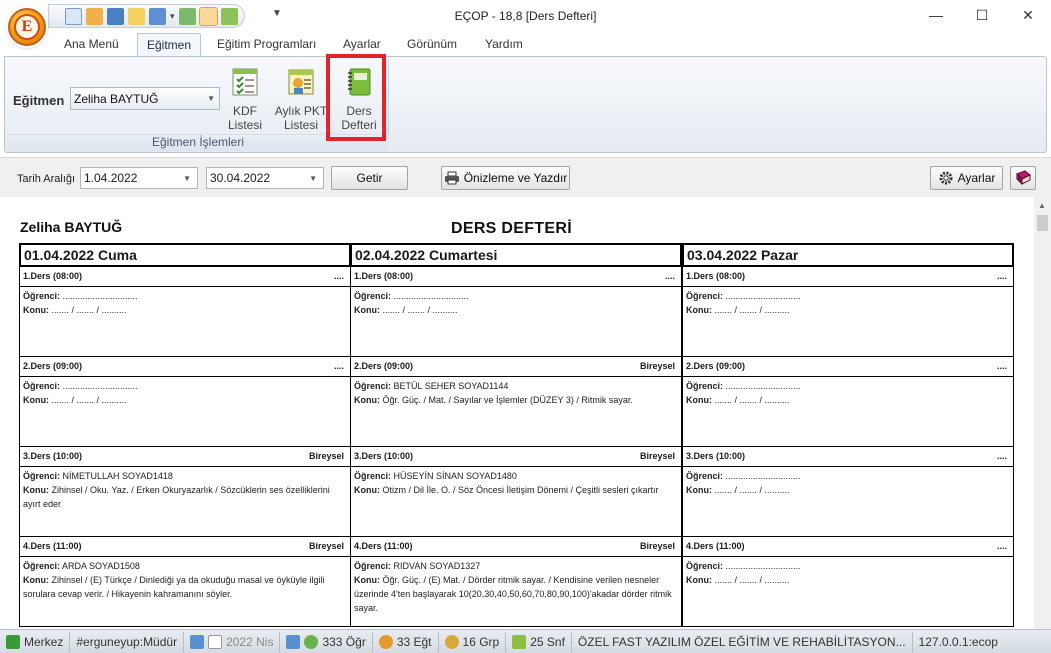 Image resolution: width=1051 pixels, height=653 pixels. What do you see at coordinates (848, 255) in the screenshot?
I see `day-header: 03.04.2022 Pazar` at bounding box center [848, 255].